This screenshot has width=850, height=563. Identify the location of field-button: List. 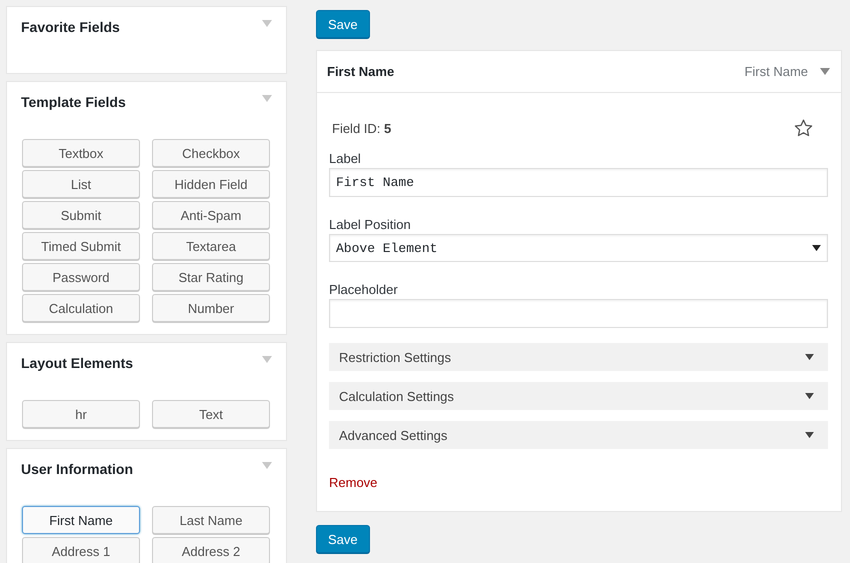
(81, 184).